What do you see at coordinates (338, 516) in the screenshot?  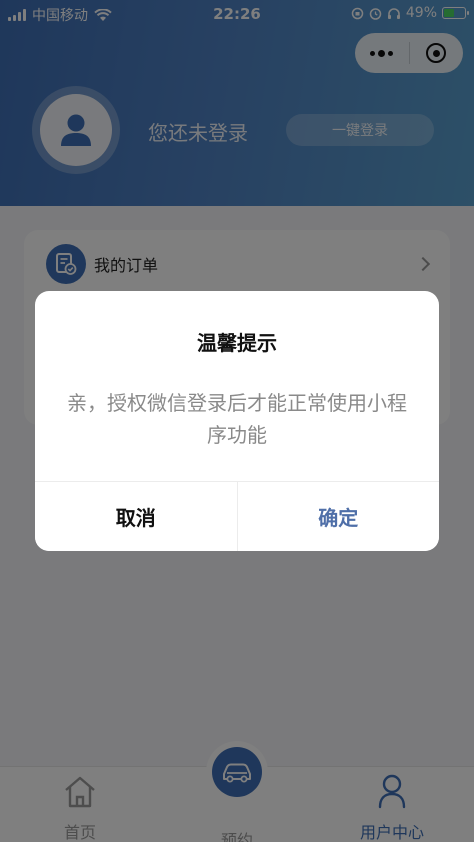 I see `confirm-button: 确定` at bounding box center [338, 516].